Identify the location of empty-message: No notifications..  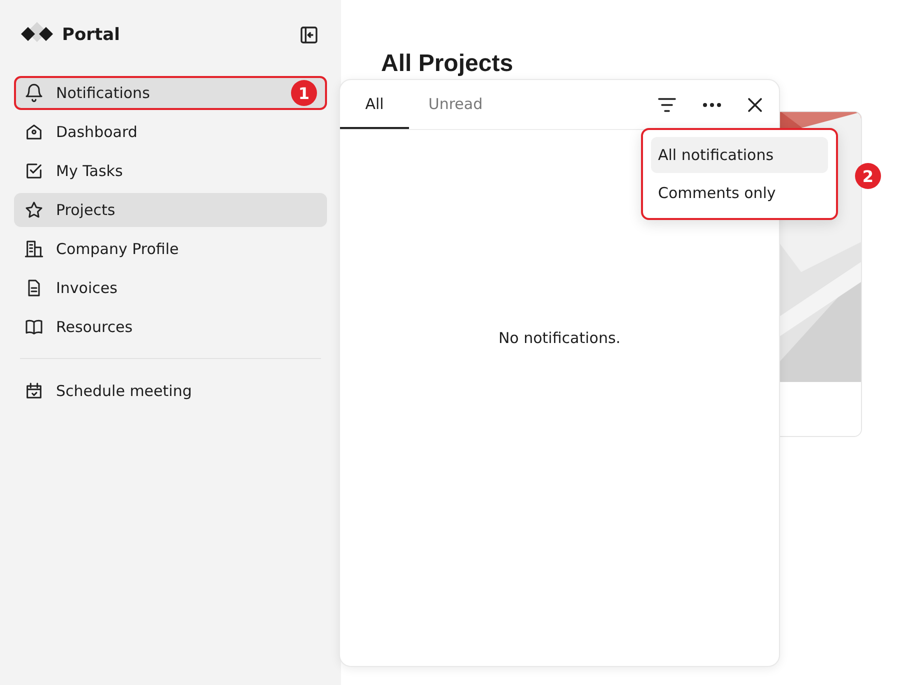
(559, 338).